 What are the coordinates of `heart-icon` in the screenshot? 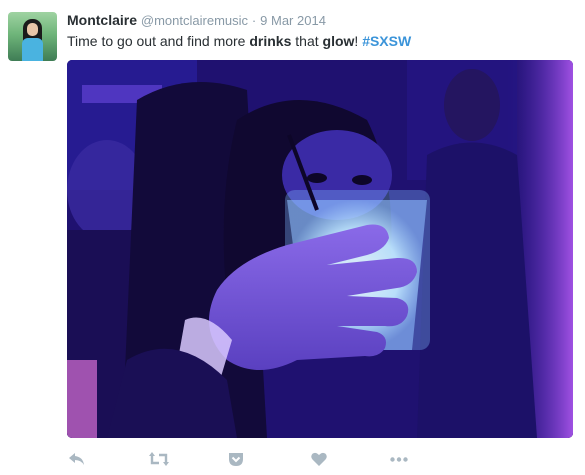 It's located at (319, 459).